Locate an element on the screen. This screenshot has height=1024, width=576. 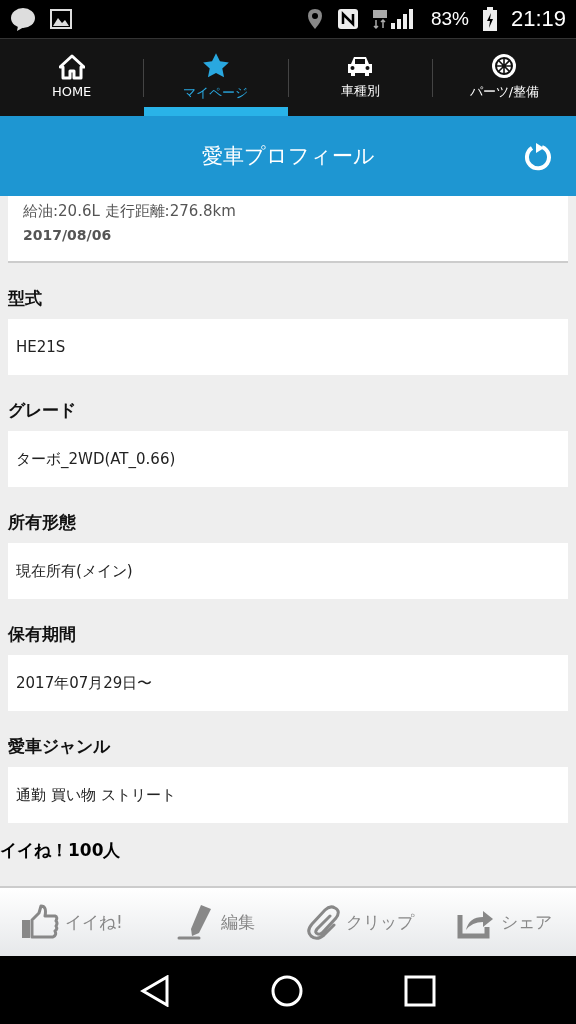
field-label: グレード is located at coordinates (42, 410).